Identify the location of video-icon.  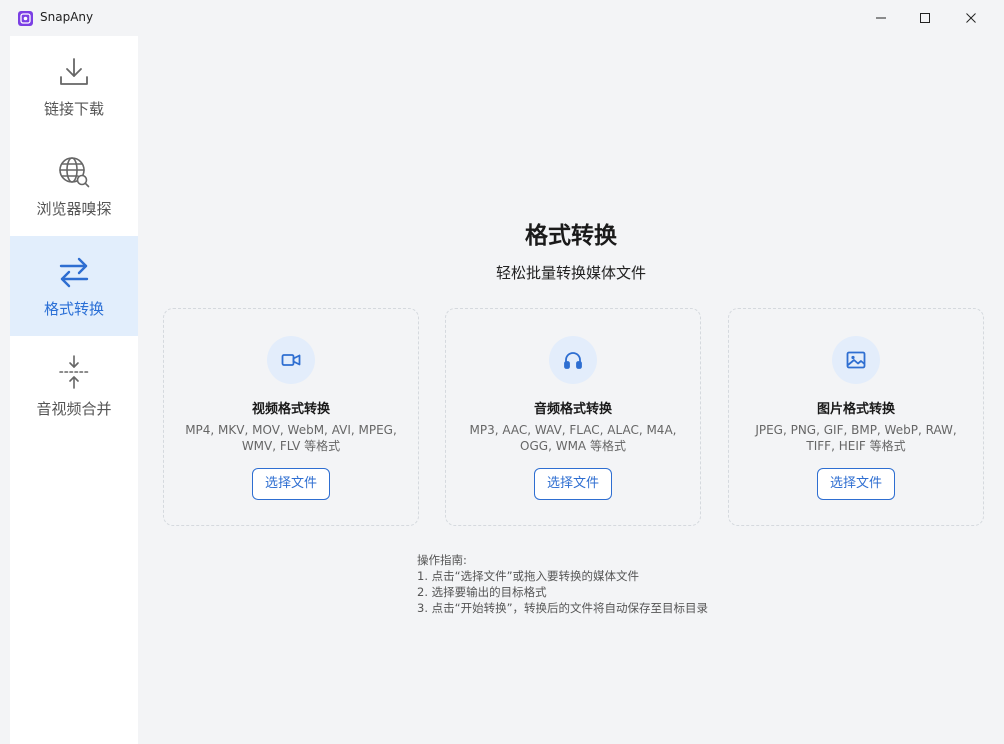
(291, 360).